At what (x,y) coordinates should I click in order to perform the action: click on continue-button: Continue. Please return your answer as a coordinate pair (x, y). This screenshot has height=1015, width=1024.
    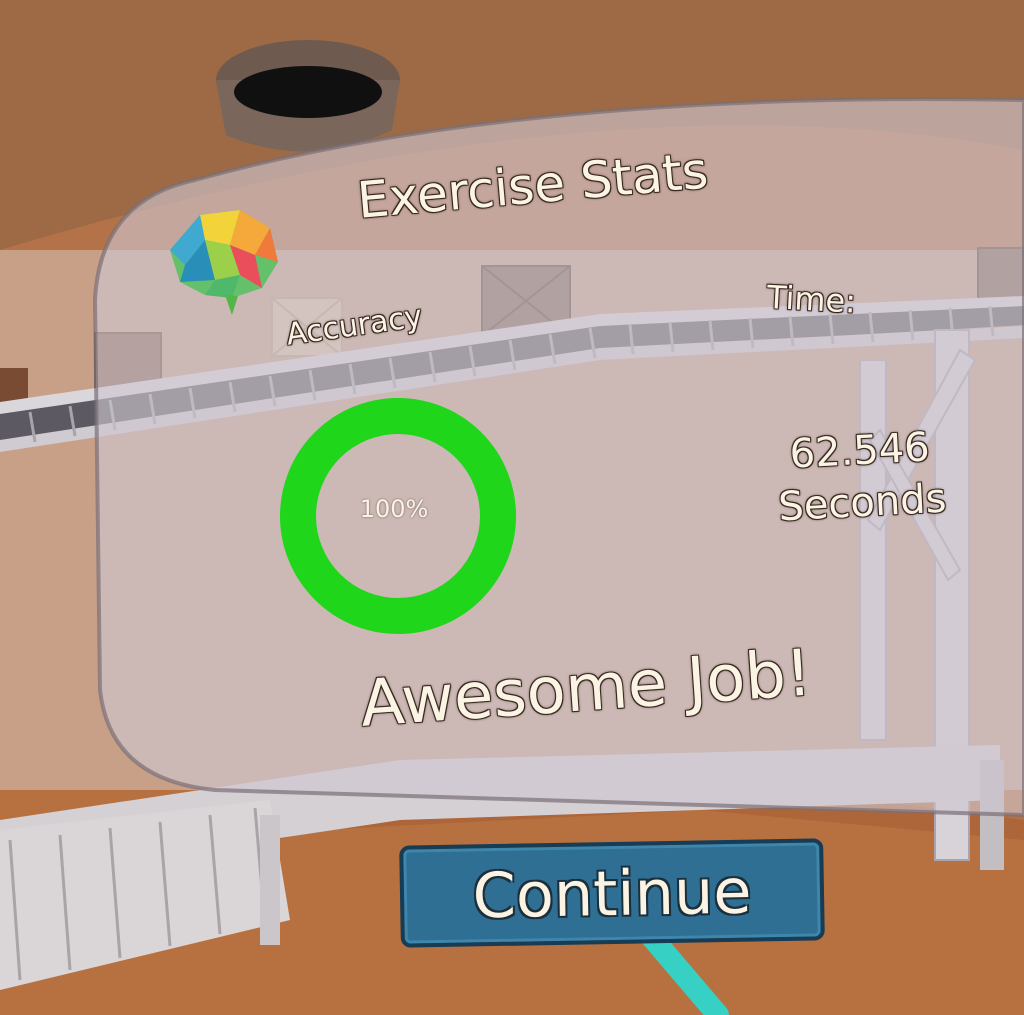
    Looking at the image, I should click on (612, 893).